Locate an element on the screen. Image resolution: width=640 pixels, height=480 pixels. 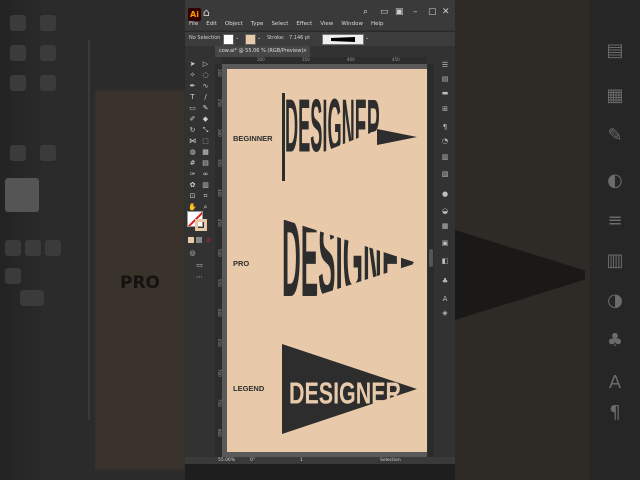
zoom-level-field: 55.06% is located at coordinates (226, 460).